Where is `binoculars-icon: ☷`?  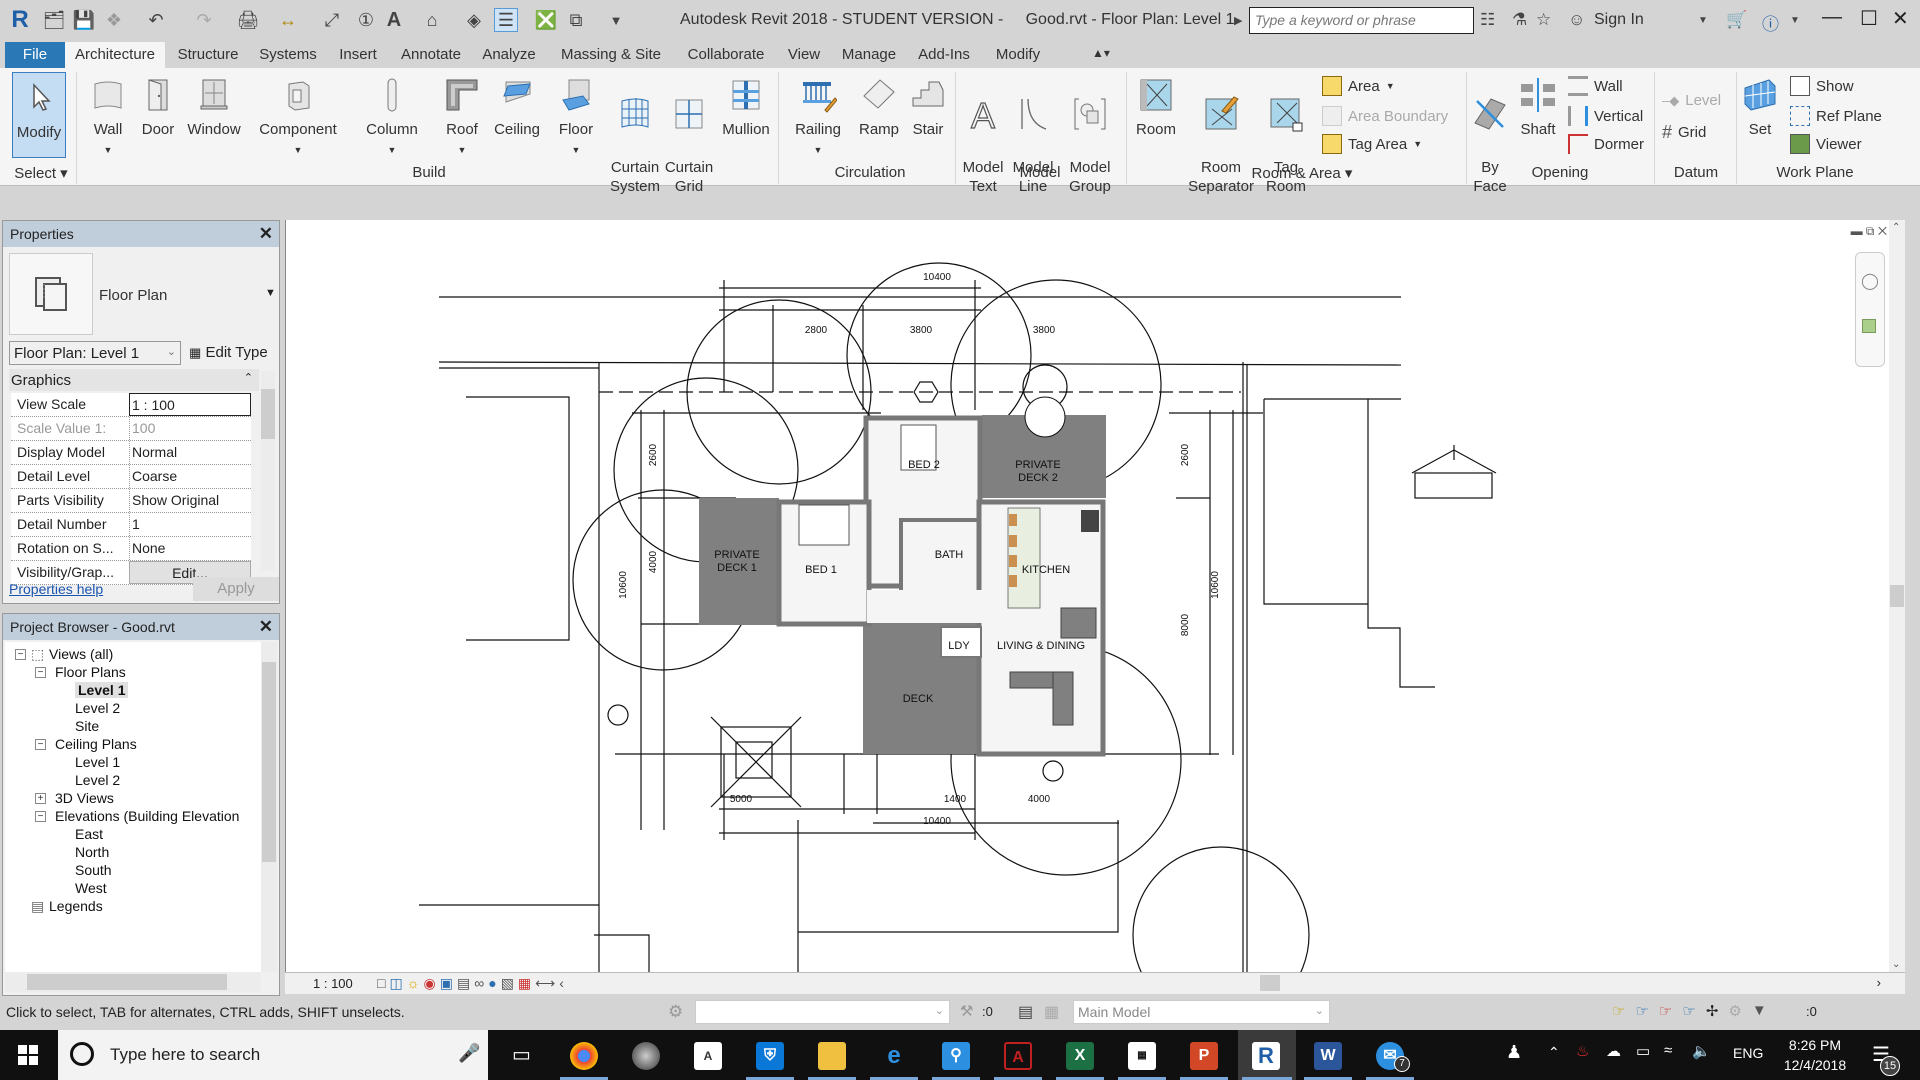 binoculars-icon: ☷ is located at coordinates (1487, 20).